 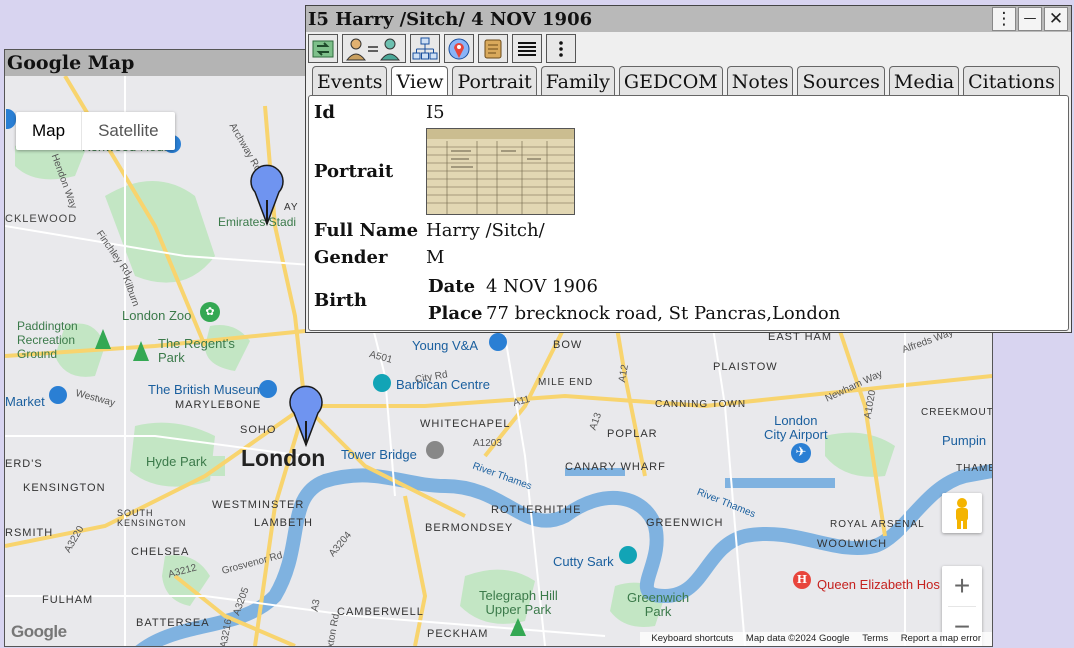 What do you see at coordinates (577, 81) in the screenshot?
I see `tab-family: Family` at bounding box center [577, 81].